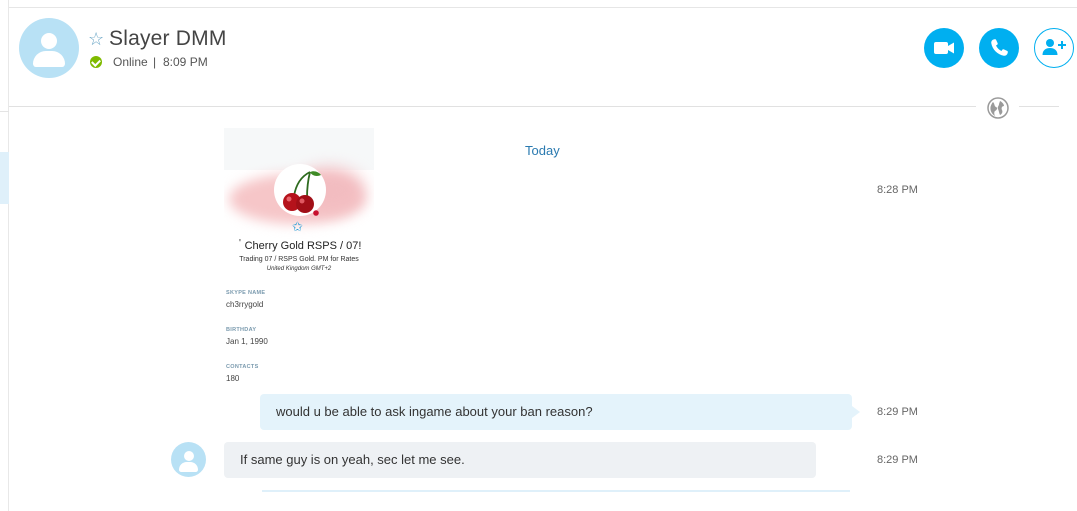 This screenshot has width=1077, height=511. Describe the element at coordinates (247, 341) in the screenshot. I see `birthday-value: Jan 1, 1990` at that location.